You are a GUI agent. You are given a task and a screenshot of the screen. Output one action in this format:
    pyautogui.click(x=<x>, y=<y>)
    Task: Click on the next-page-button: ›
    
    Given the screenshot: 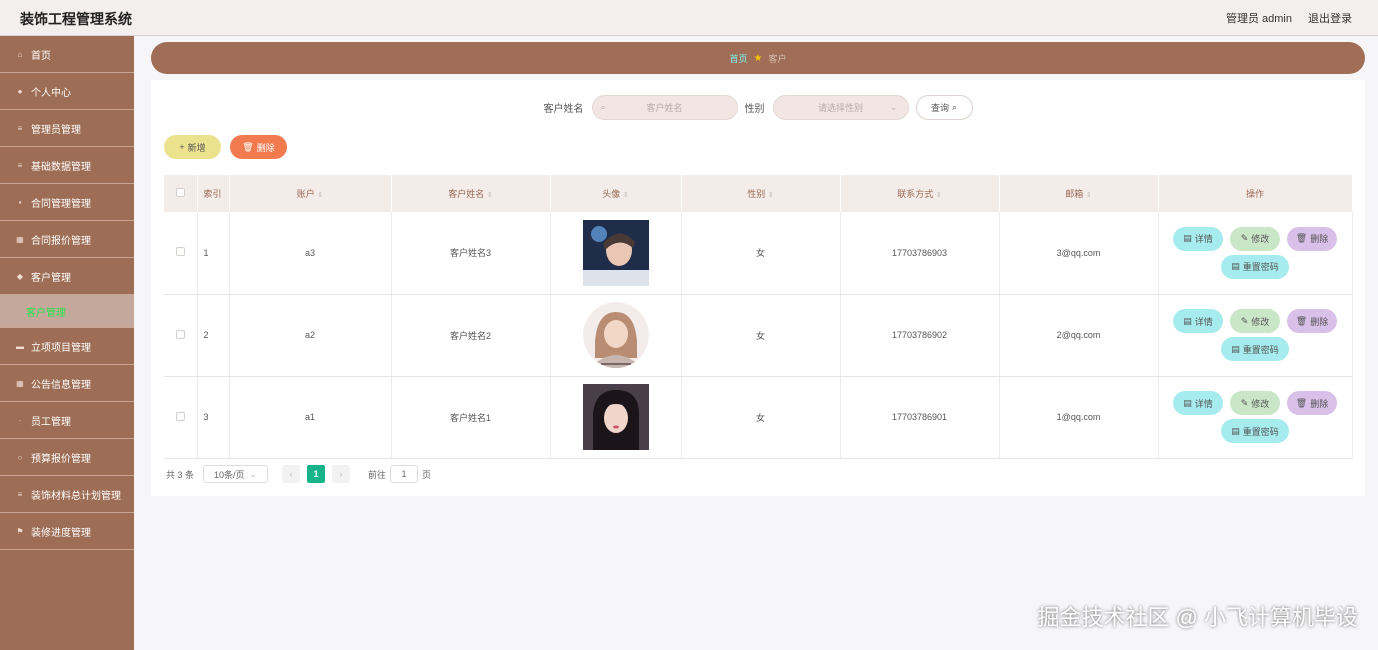 What is the action you would take?
    pyautogui.click(x=341, y=474)
    